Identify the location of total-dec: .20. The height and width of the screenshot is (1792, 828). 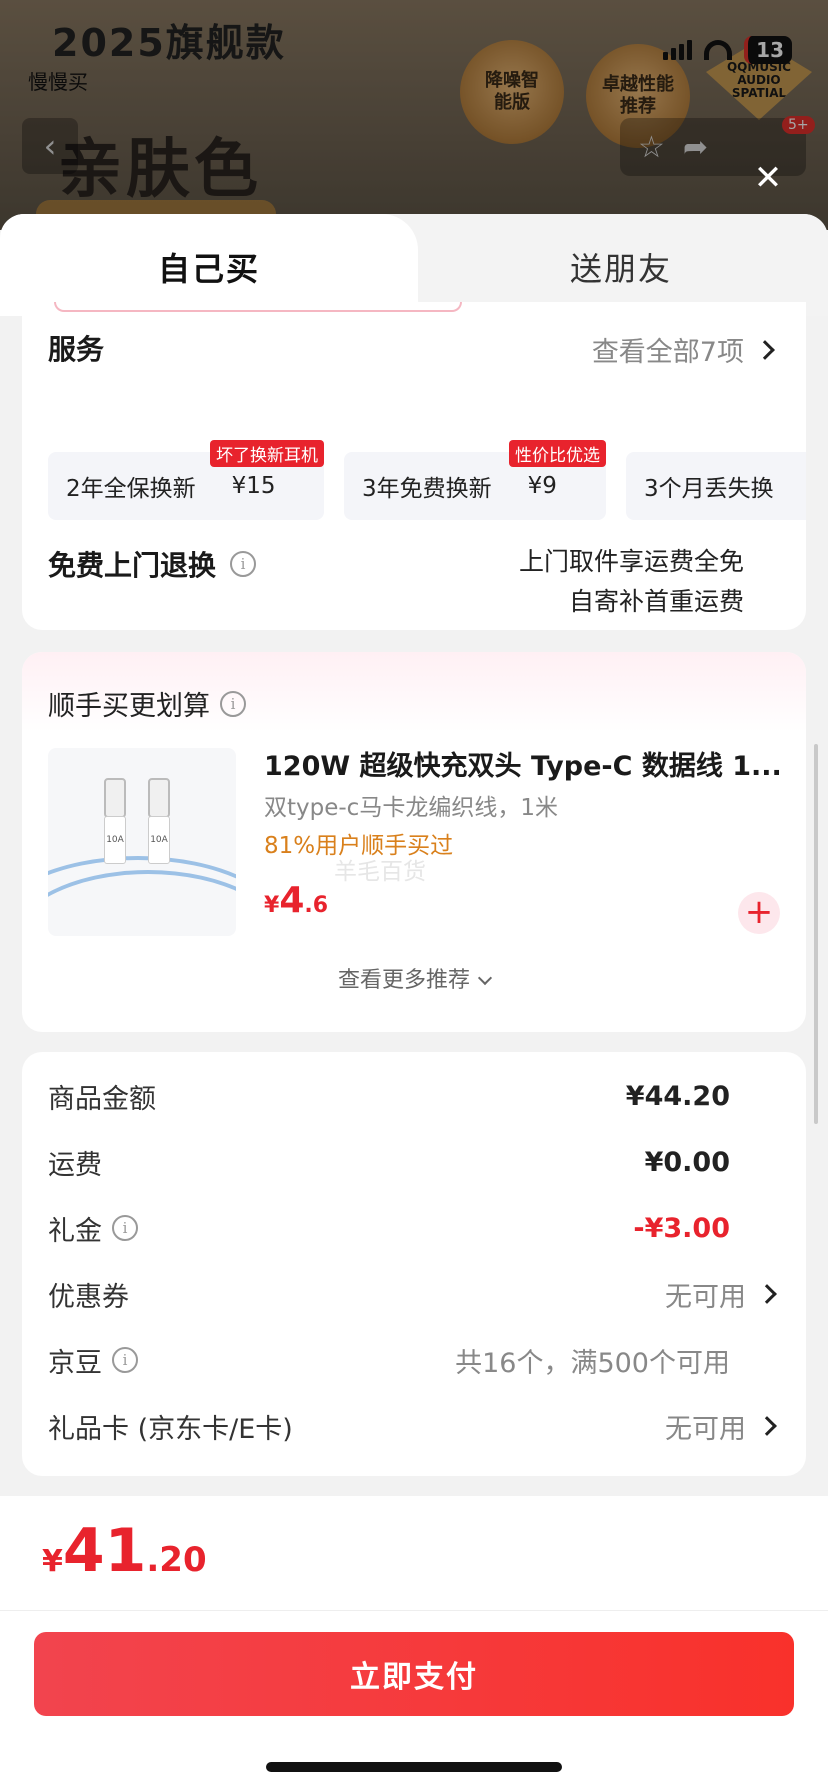
(176, 1560).